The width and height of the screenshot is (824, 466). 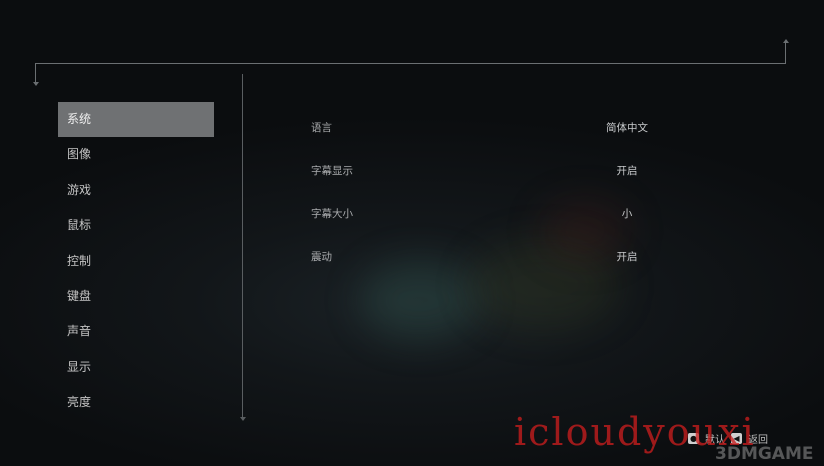 What do you see at coordinates (321, 128) in the screenshot?
I see `setting-label: 语言` at bounding box center [321, 128].